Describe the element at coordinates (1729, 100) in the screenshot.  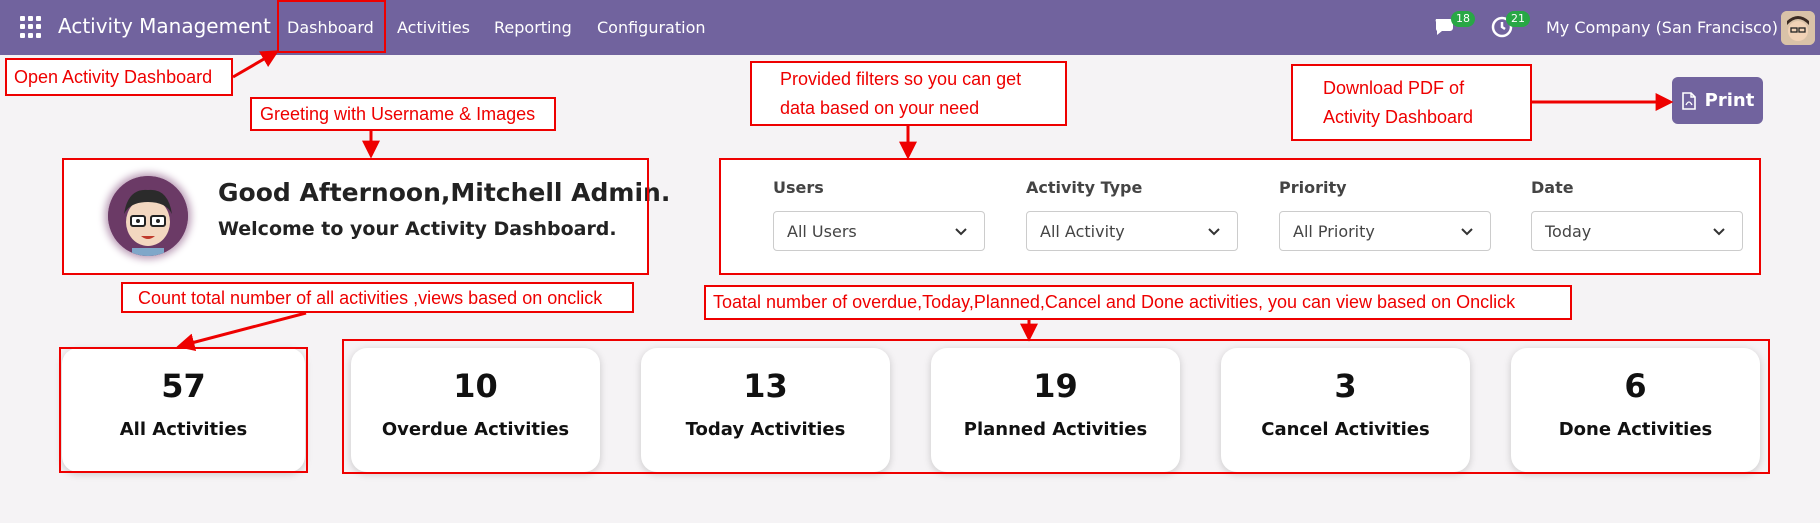
I see `print-label: Print` at that location.